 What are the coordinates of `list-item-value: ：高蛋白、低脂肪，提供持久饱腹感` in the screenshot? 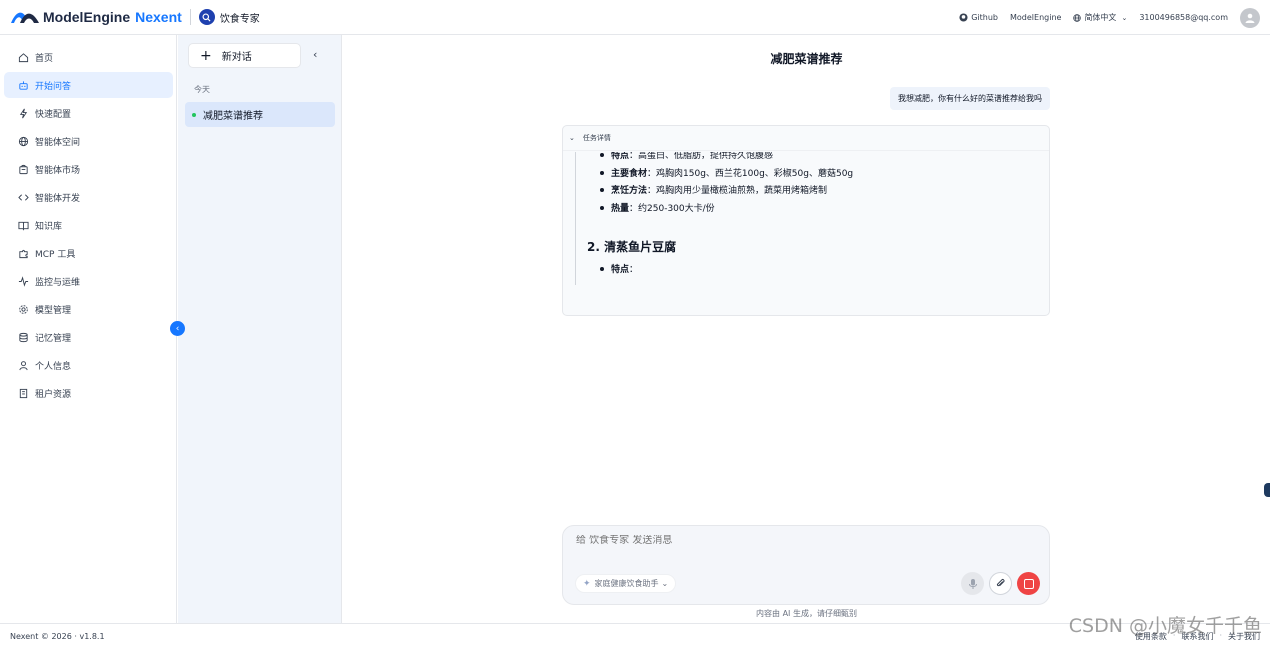 It's located at (701, 156).